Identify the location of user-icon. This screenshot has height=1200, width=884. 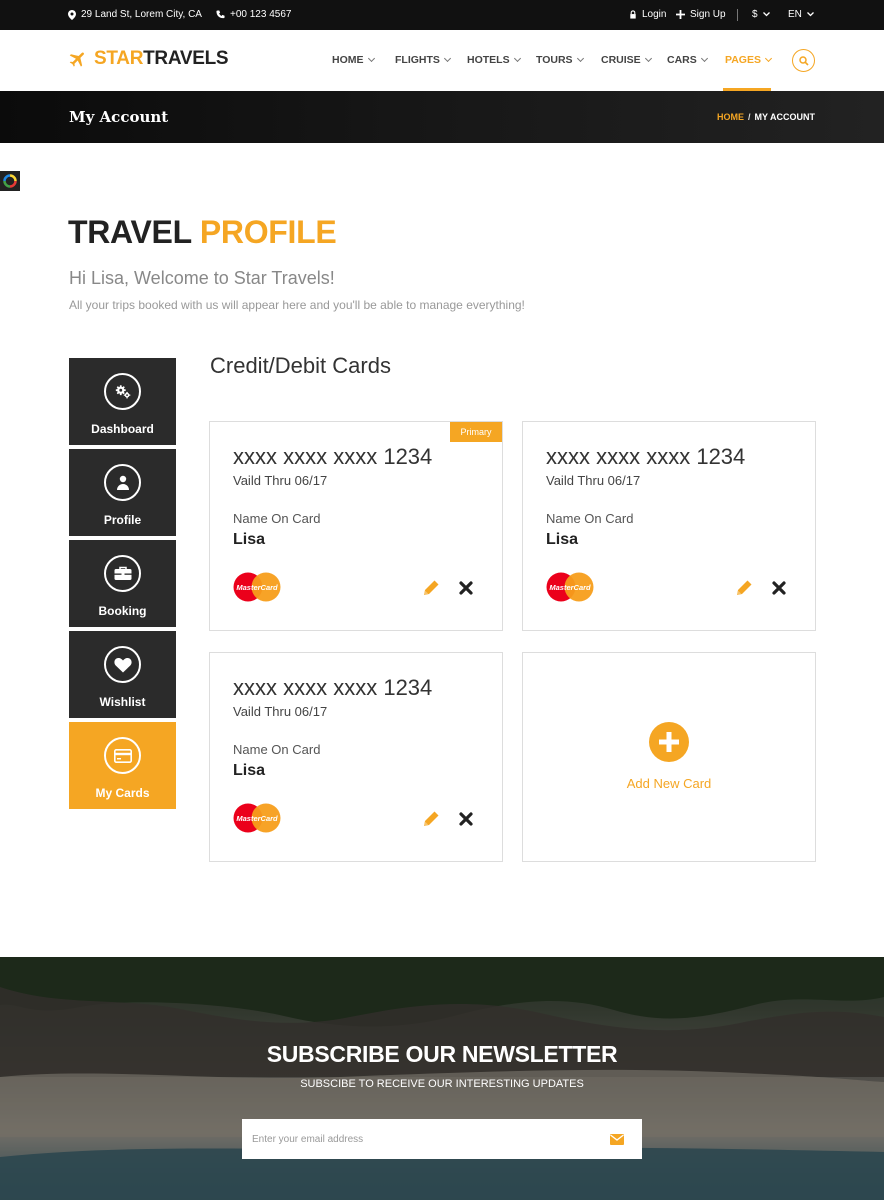
(122, 482).